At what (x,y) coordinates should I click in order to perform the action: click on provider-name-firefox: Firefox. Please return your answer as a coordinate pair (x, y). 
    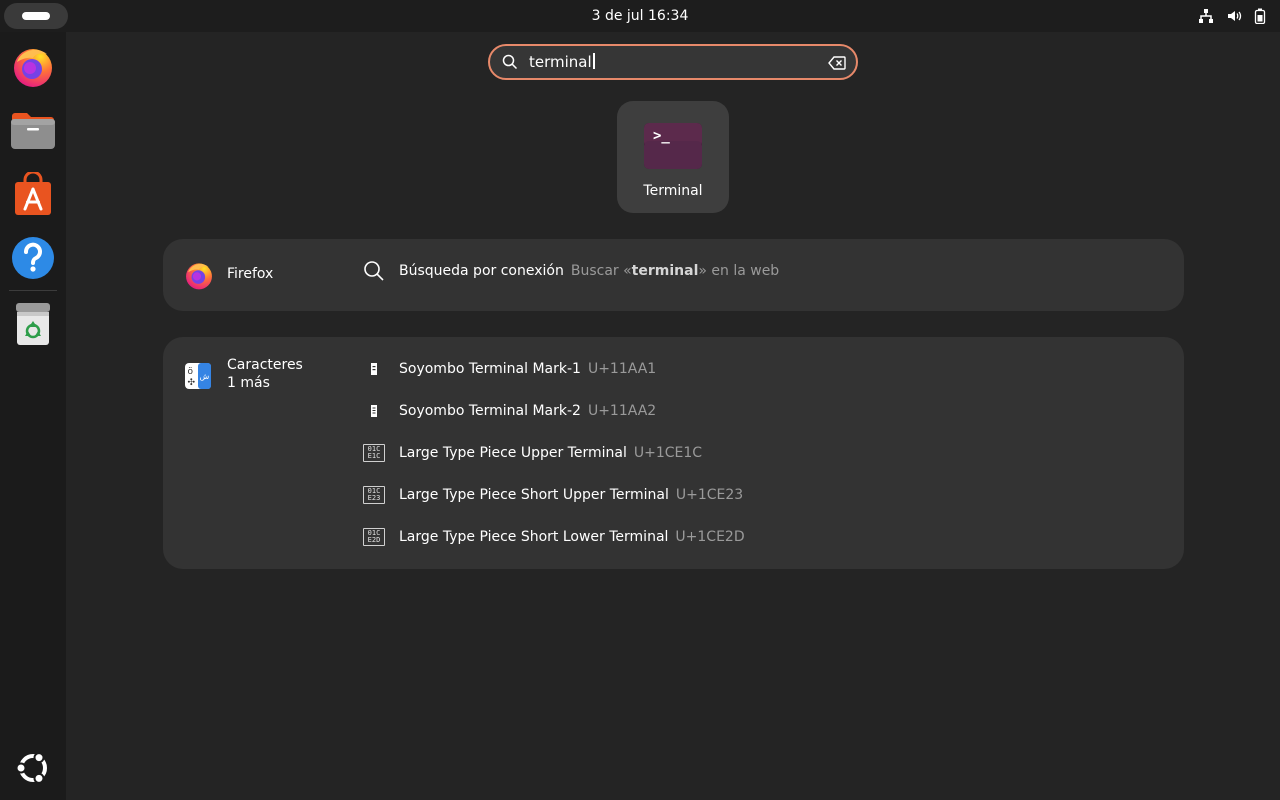
    Looking at the image, I should click on (250, 274).